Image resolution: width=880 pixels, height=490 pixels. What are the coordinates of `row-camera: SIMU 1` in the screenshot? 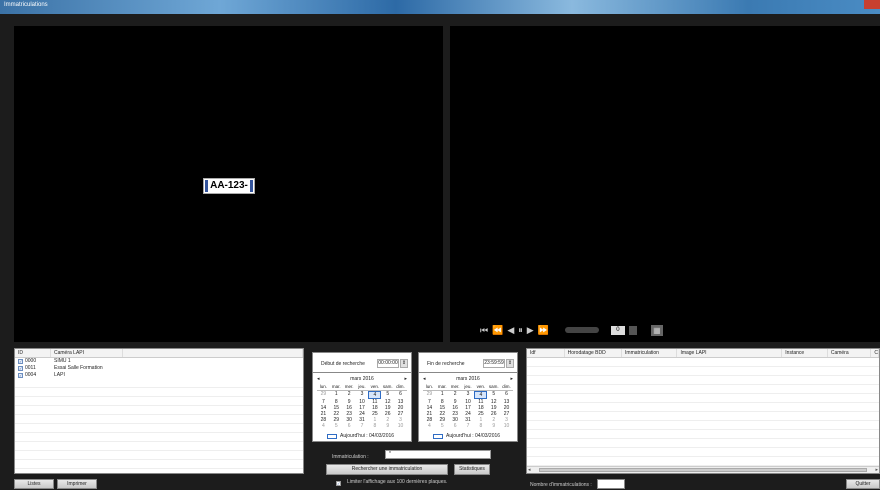 It's located at (62, 361).